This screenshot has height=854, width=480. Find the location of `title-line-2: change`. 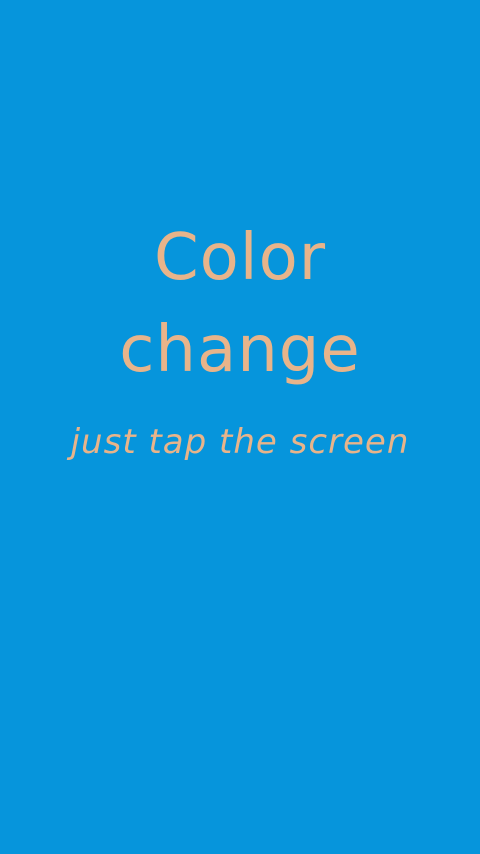

title-line-2: change is located at coordinates (240, 350).